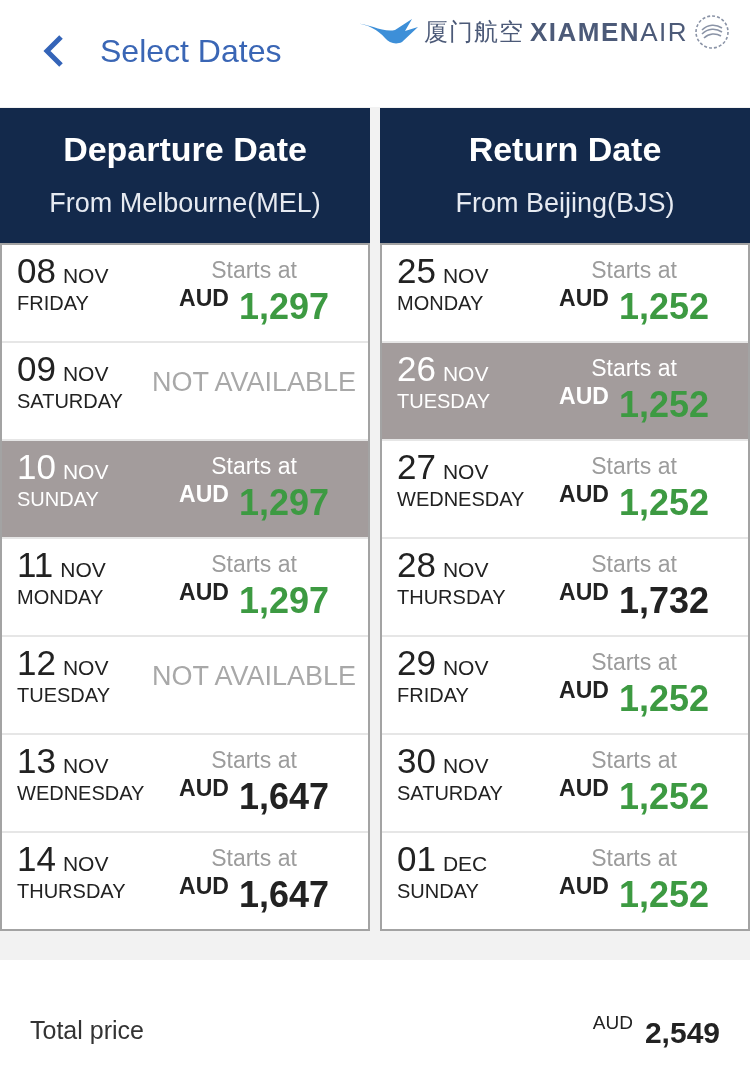 This screenshot has width=750, height=1071. I want to click on column-subtitle: From Melbourne(MEL), so click(185, 203).